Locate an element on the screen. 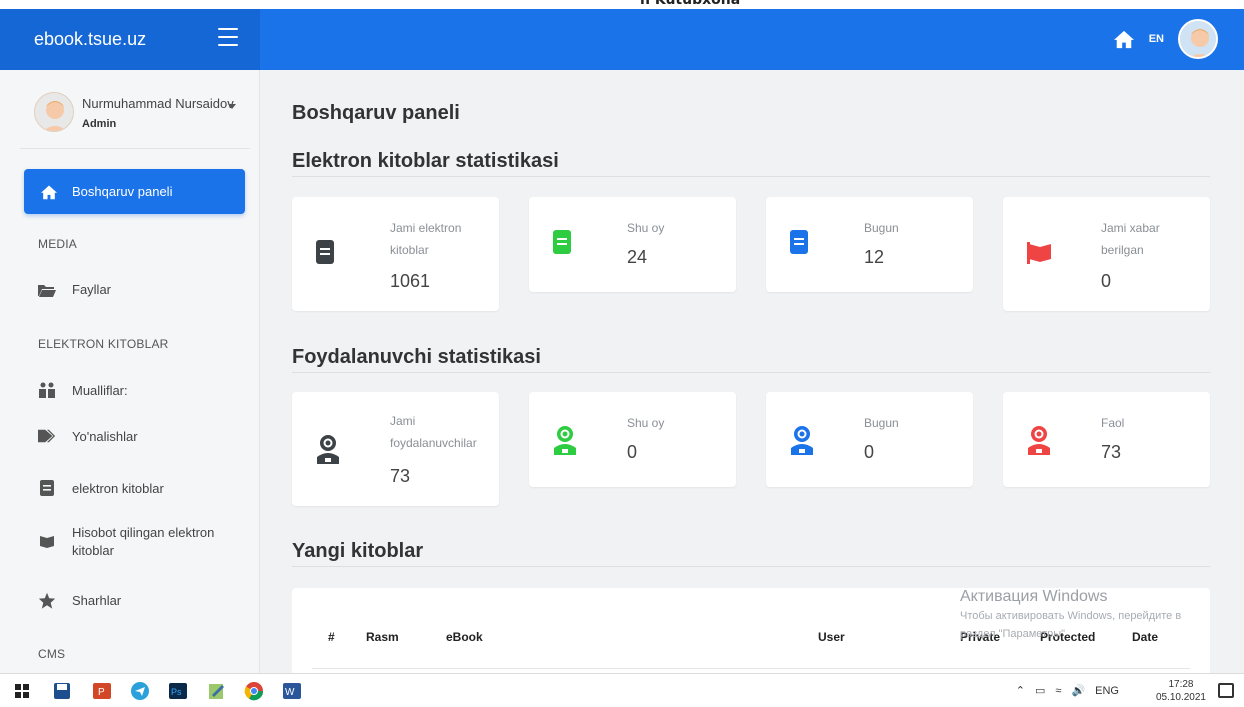  sidebar-item-label: elektron kitoblar is located at coordinates (118, 488).